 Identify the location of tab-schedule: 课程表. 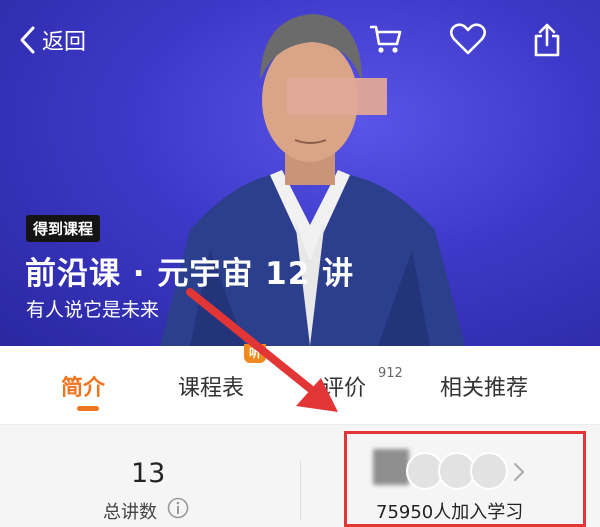
(211, 386).